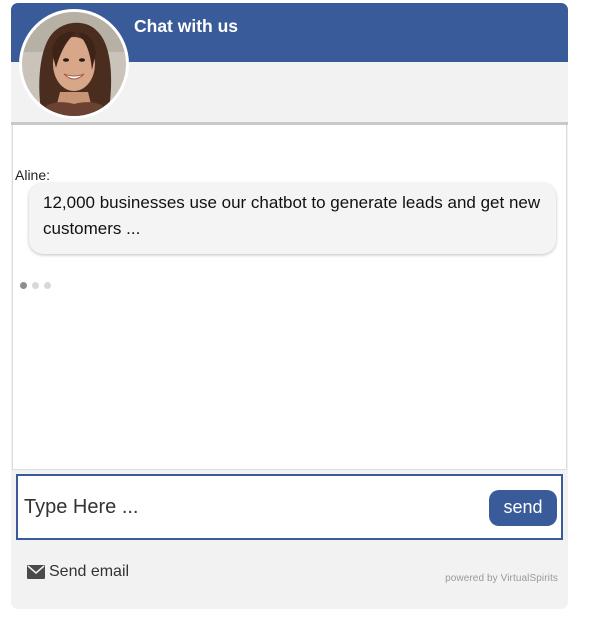  I want to click on agent-avatar-photo-icon, so click(74, 64).